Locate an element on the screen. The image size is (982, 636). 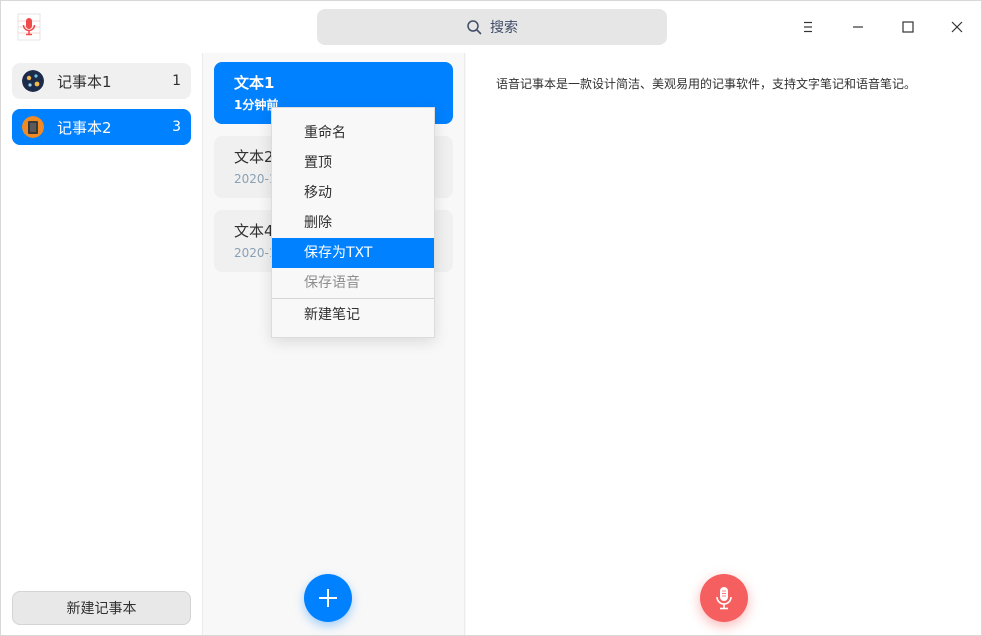
note-content: 语音记事本是一款设计简洁、美观易用的记事软件，支持文字笔记和语音笔记。 is located at coordinates (706, 83).